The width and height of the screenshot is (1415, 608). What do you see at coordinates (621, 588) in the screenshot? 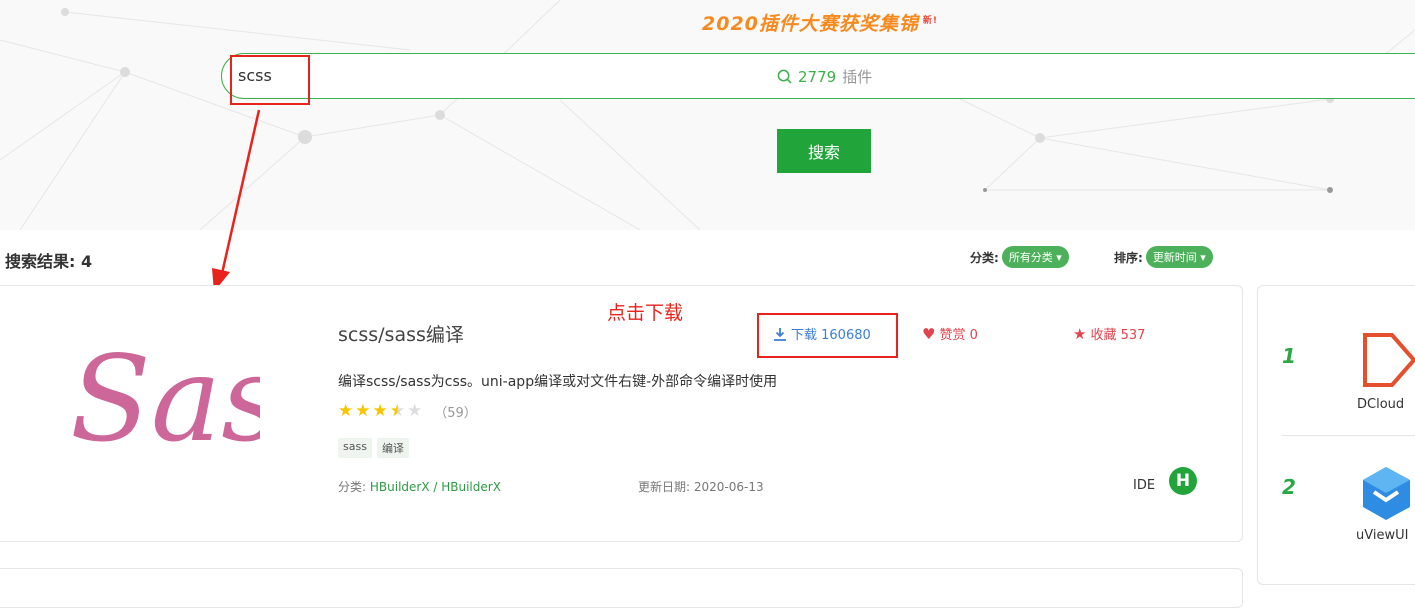
I see `plugin-card-next` at bounding box center [621, 588].